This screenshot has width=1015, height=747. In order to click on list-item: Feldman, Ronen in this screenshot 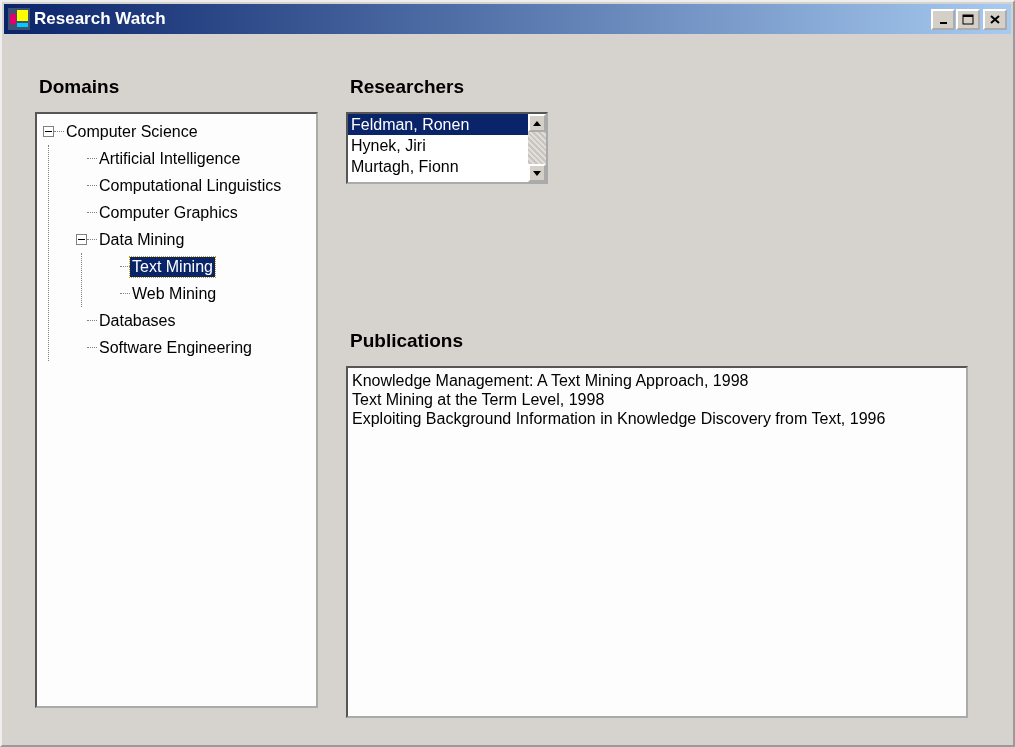, I will do `click(438, 124)`.